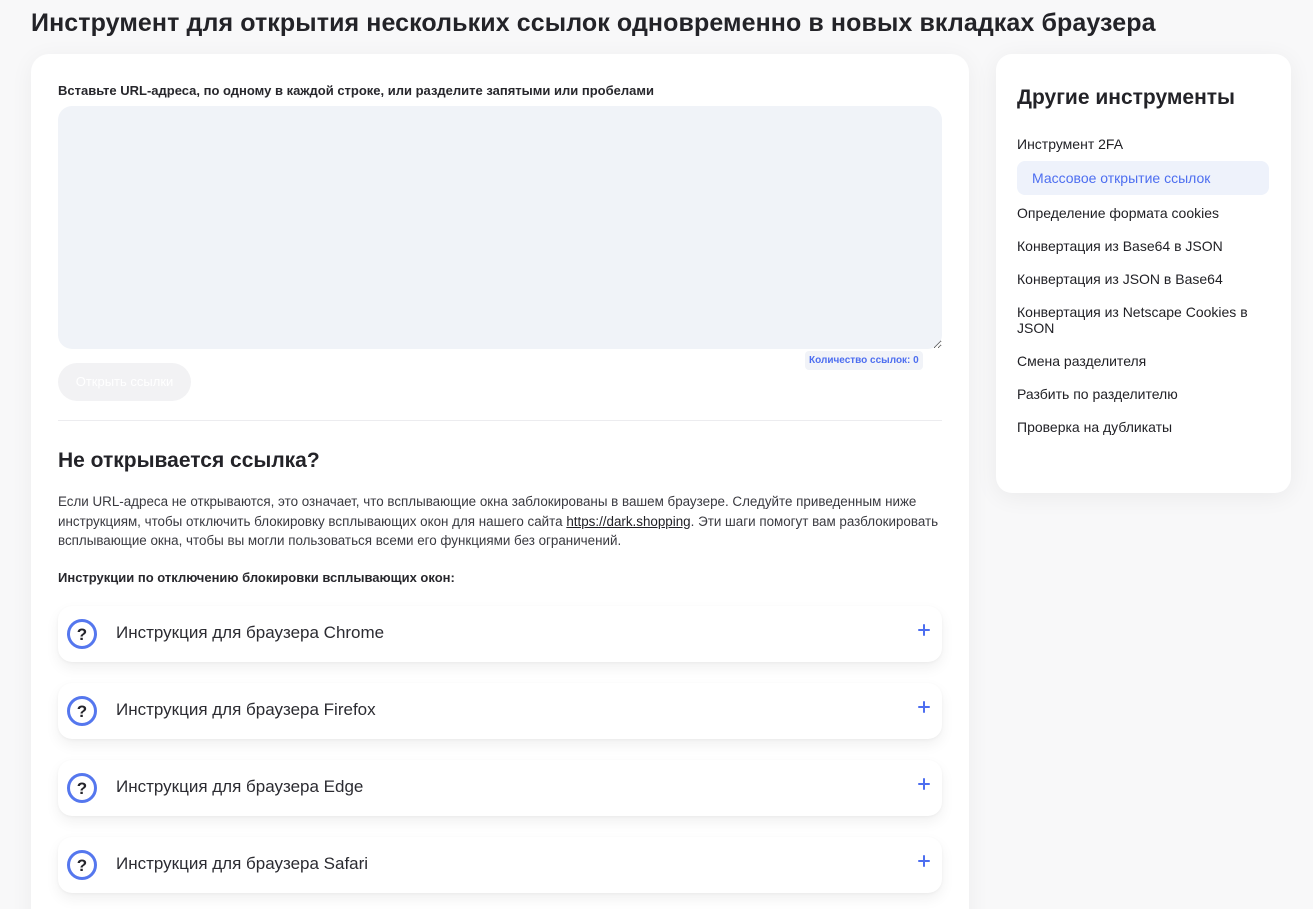 This screenshot has height=909, width=1313. I want to click on sidebar-item-base64-to-json: Конвертация из Base64 в JSON, so click(1143, 246).